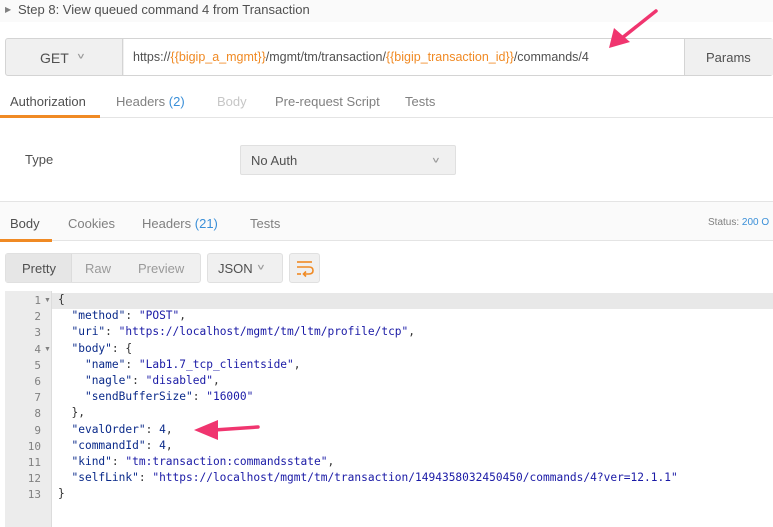 The image size is (773, 527). Describe the element at coordinates (449, 57) in the screenshot. I see `url-variable: {{bigip_transaction_id}}` at that location.